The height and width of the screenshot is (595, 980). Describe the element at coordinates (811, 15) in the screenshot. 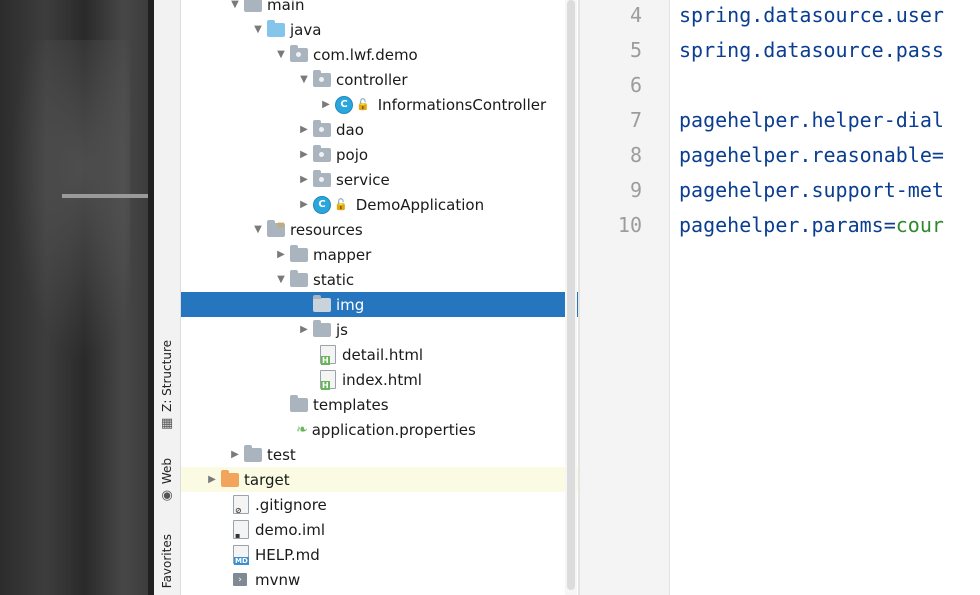

I see `code-line: spring.datasource.user` at that location.